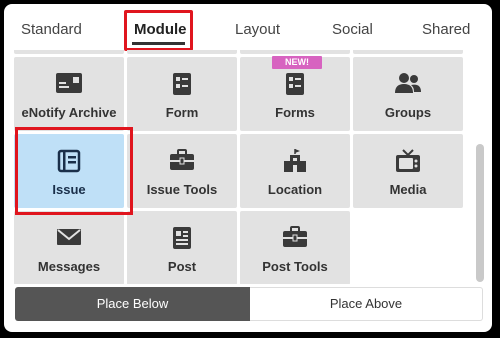 This screenshot has width=500, height=338. I want to click on tile-label: Location, so click(295, 189).